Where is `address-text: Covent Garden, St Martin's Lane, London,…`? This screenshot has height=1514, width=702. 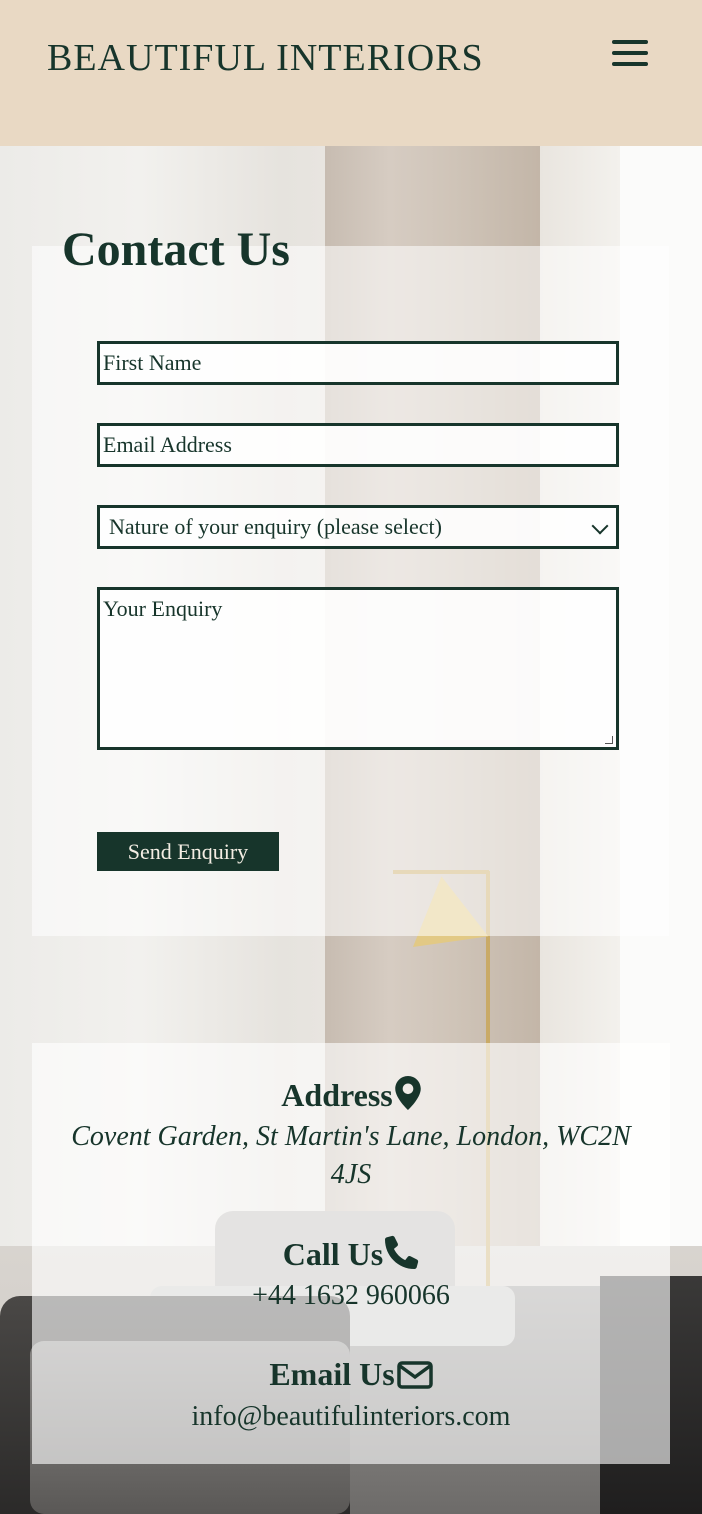
address-text: Covent Garden, St Martin's Lane, London,… is located at coordinates (351, 1155).